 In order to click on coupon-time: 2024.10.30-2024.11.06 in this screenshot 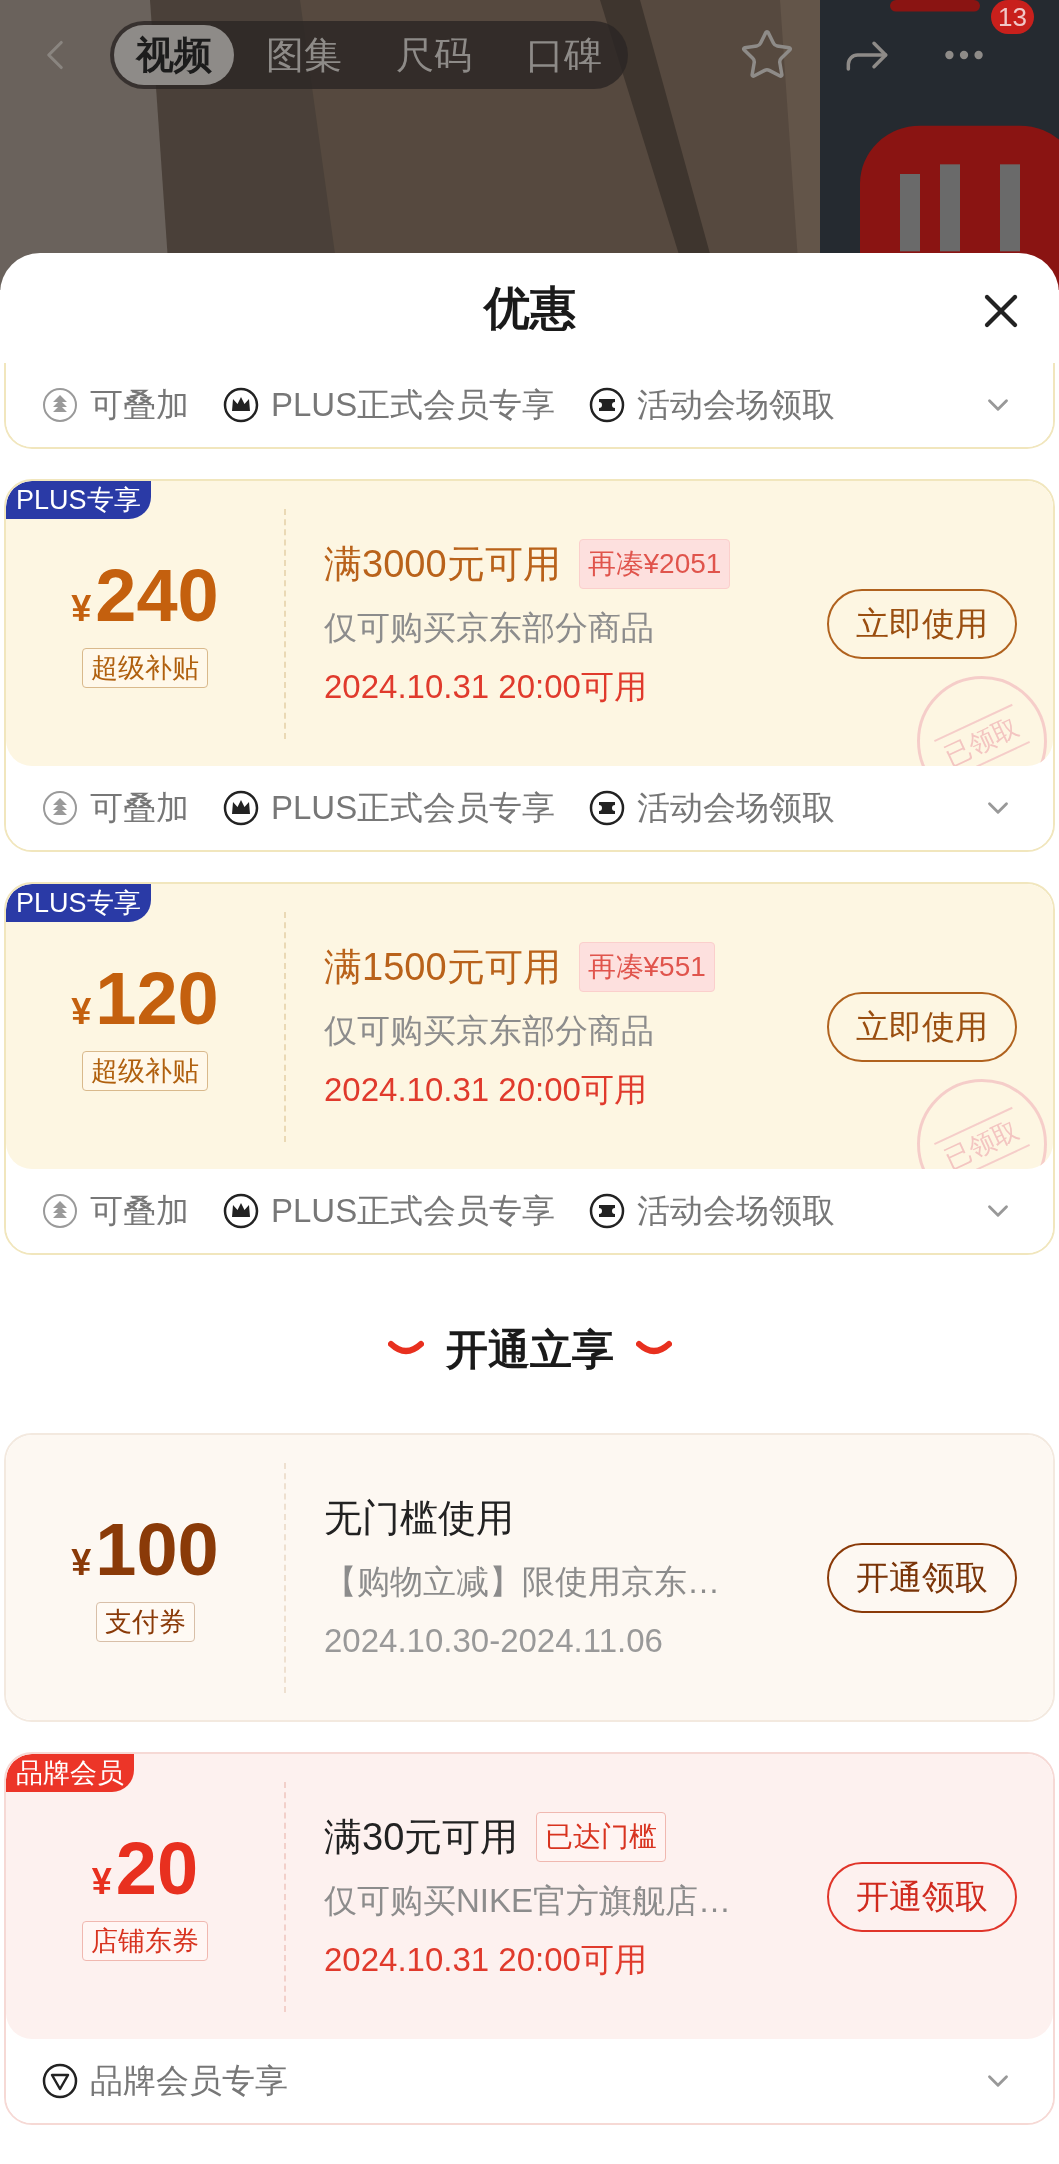, I will do `click(494, 1641)`.